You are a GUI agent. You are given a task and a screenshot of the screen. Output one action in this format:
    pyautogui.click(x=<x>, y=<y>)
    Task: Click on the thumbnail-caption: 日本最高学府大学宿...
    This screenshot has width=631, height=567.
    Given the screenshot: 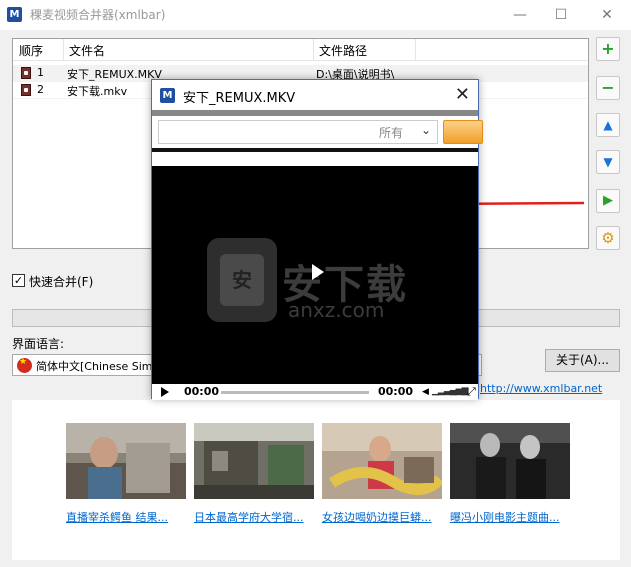 What is the action you would take?
    pyautogui.click(x=255, y=517)
    